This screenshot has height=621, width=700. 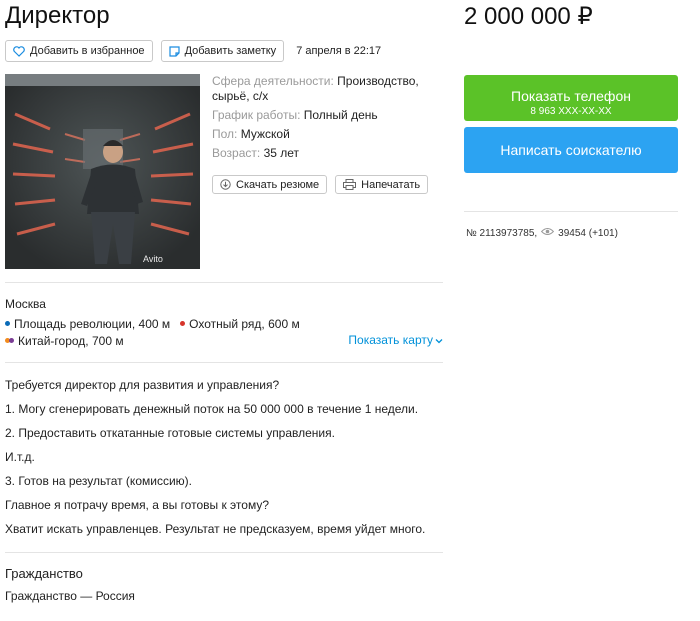 I want to click on note-icon, so click(x=174, y=51).